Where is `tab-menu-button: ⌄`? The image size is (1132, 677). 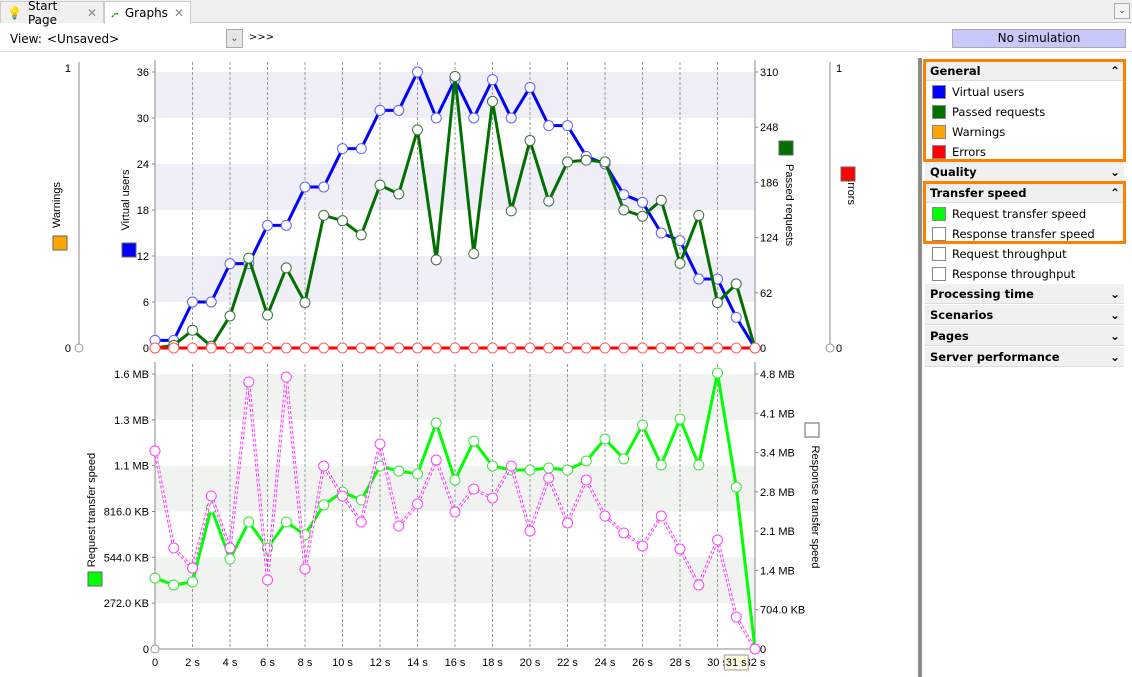 tab-menu-button: ⌄ is located at coordinates (1122, 11).